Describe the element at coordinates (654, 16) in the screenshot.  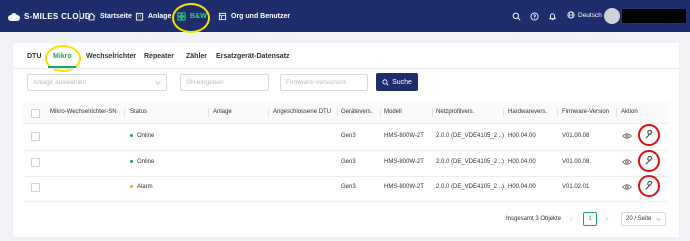
I see `username-redacted` at that location.